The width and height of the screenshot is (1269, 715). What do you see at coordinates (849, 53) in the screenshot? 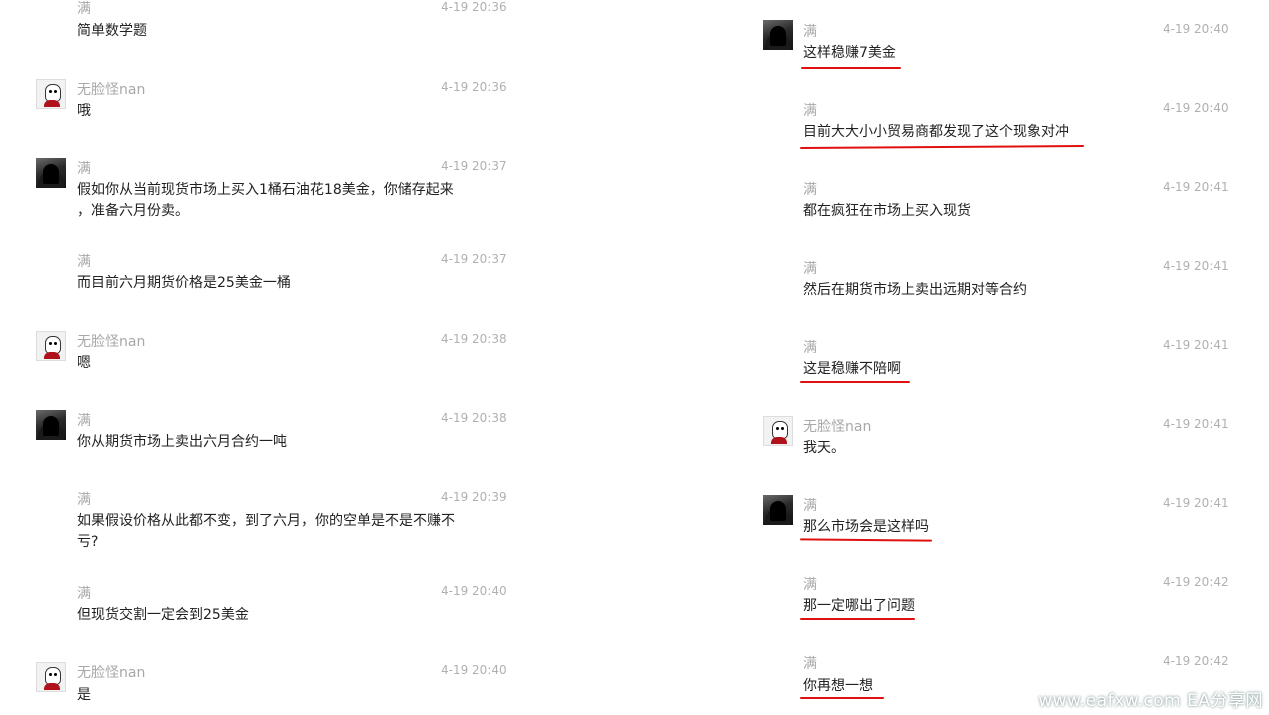
I see `message-text: 这样稳赚7美金` at bounding box center [849, 53].